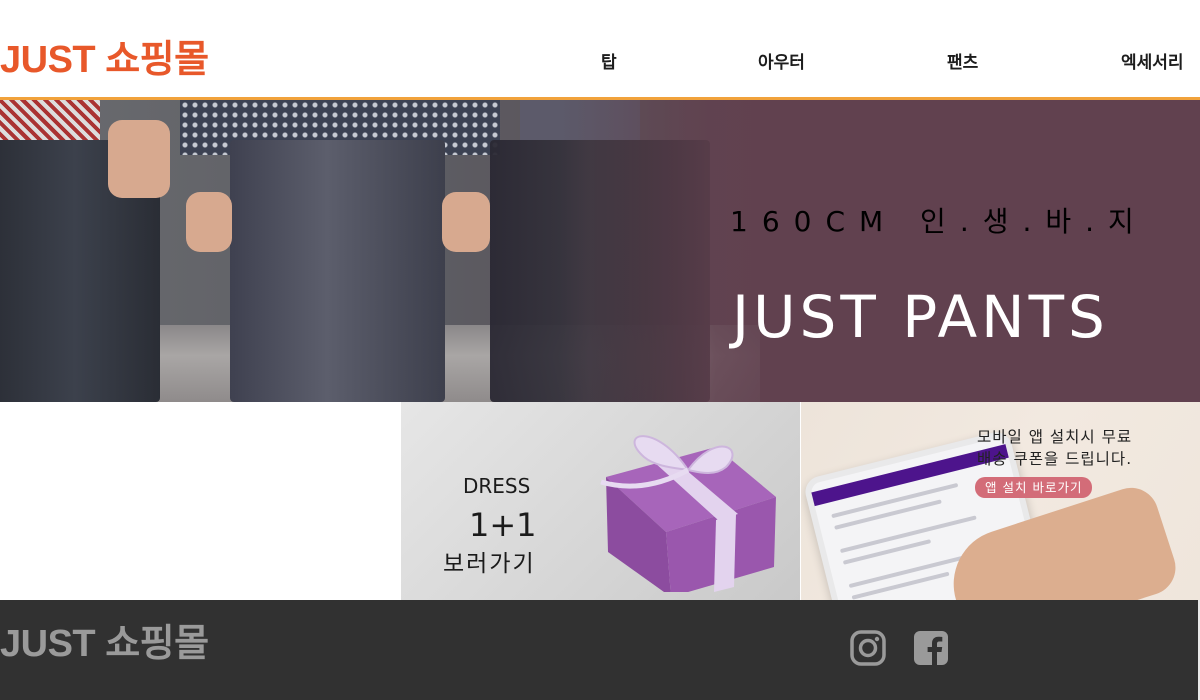  I want to click on hero-title: JUST PANTS, so click(920, 316).